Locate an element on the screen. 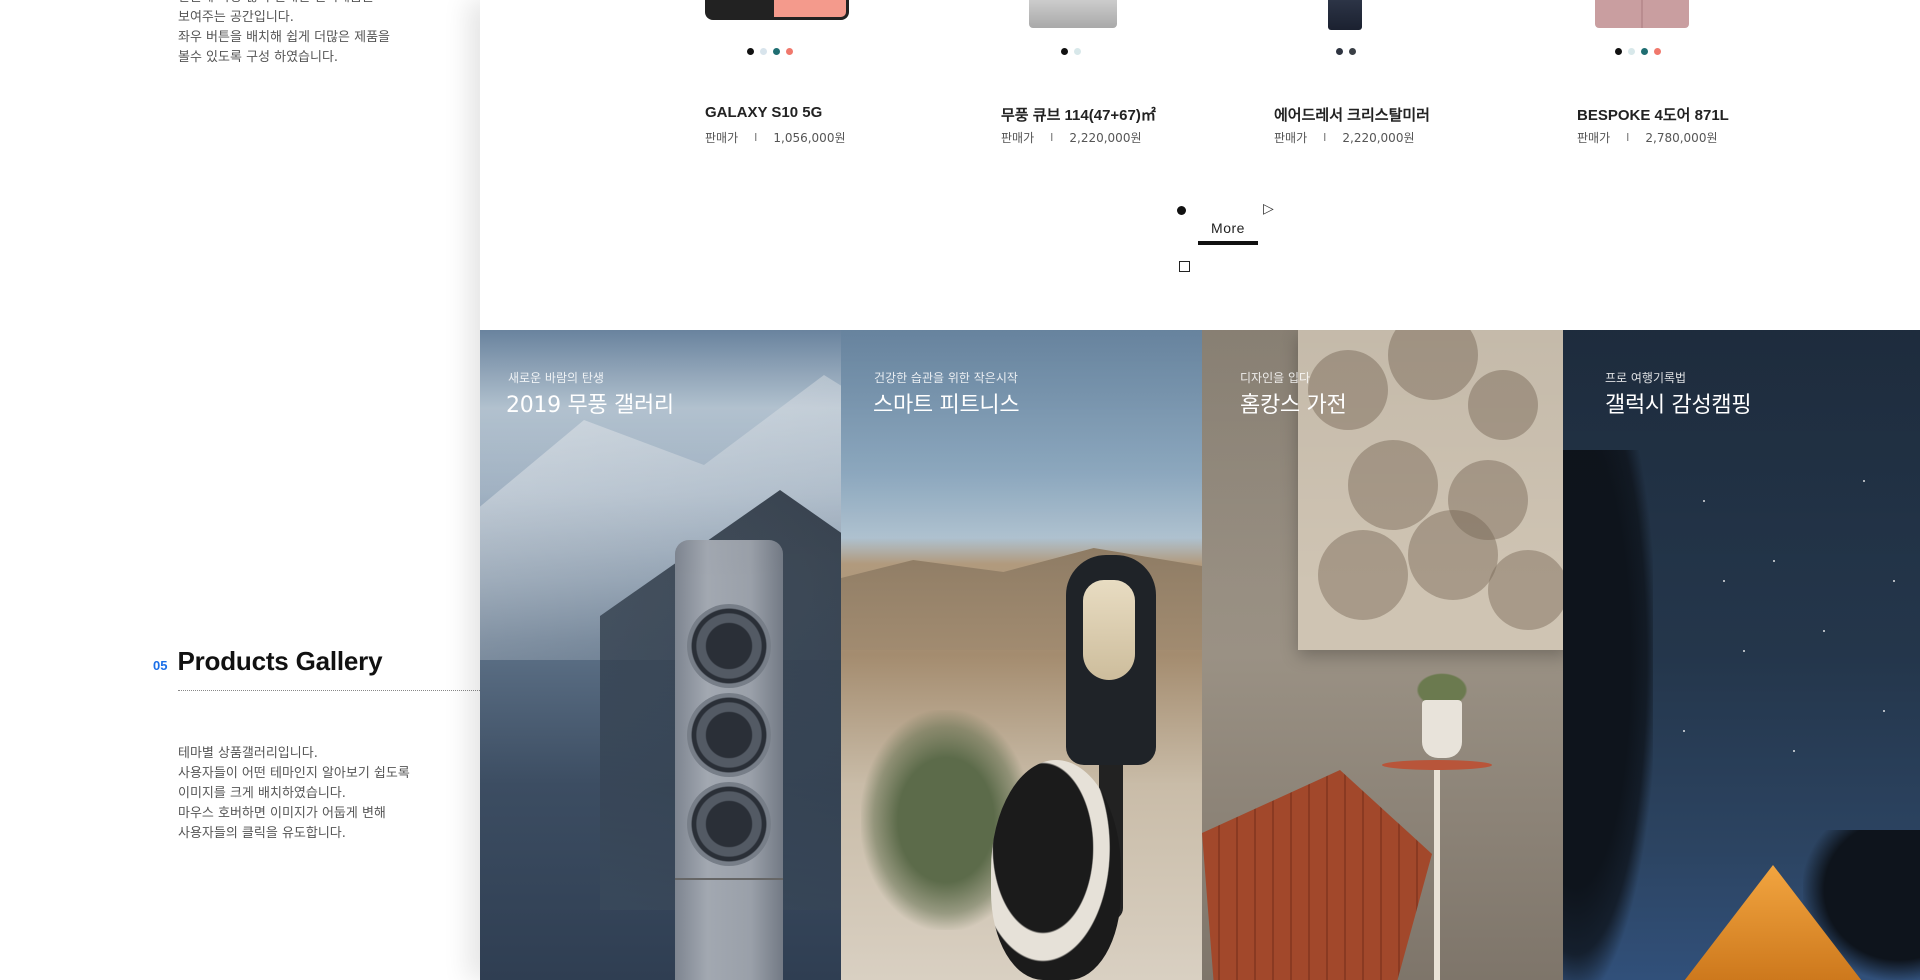 The width and height of the screenshot is (1920, 980). intro-line: 한눈에 가장 많이 판매된 인기제품을 is located at coordinates (284, 4).